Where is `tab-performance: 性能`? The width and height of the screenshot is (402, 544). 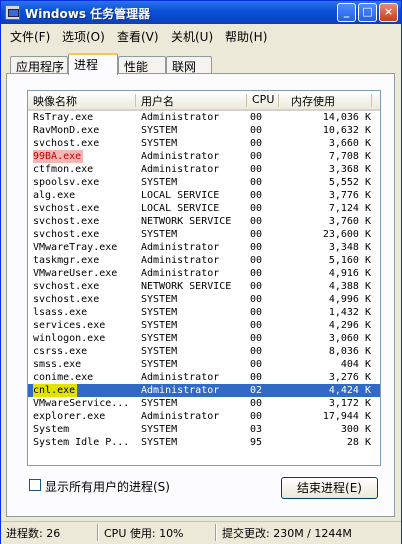
tab-performance: 性能 is located at coordinates (142, 65).